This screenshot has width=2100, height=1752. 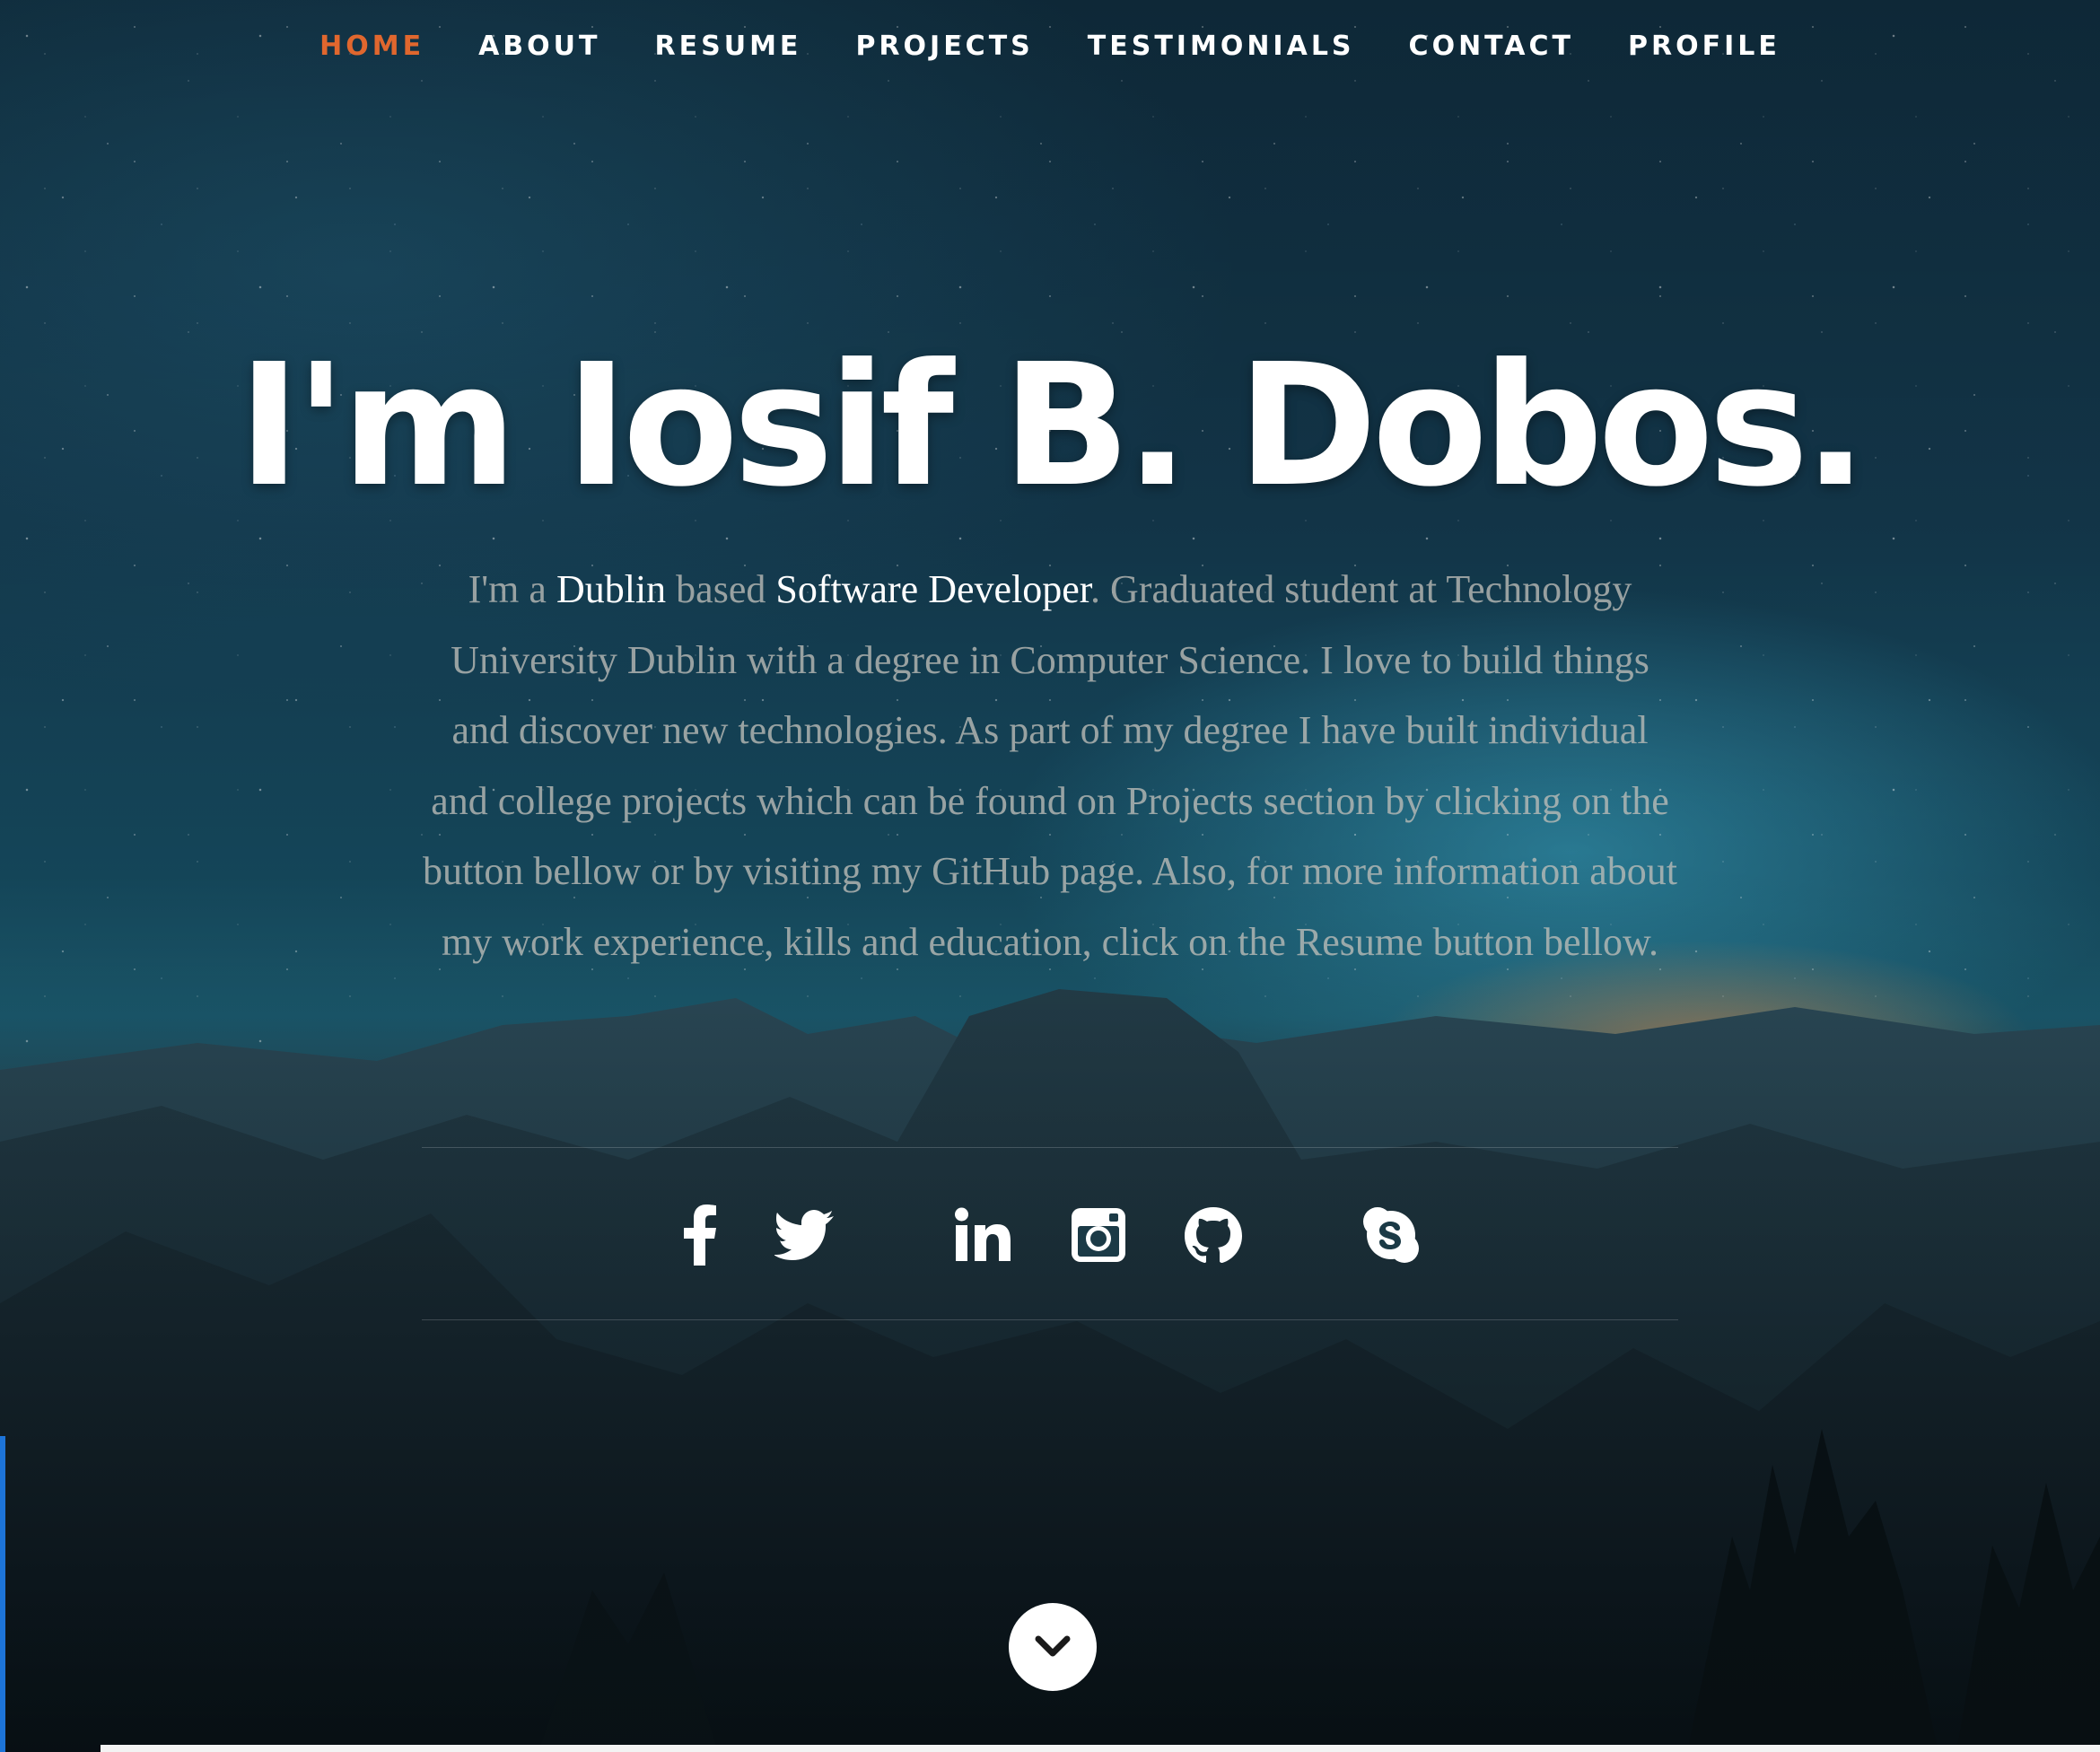 What do you see at coordinates (984, 1235) in the screenshot?
I see `linkedin-icon` at bounding box center [984, 1235].